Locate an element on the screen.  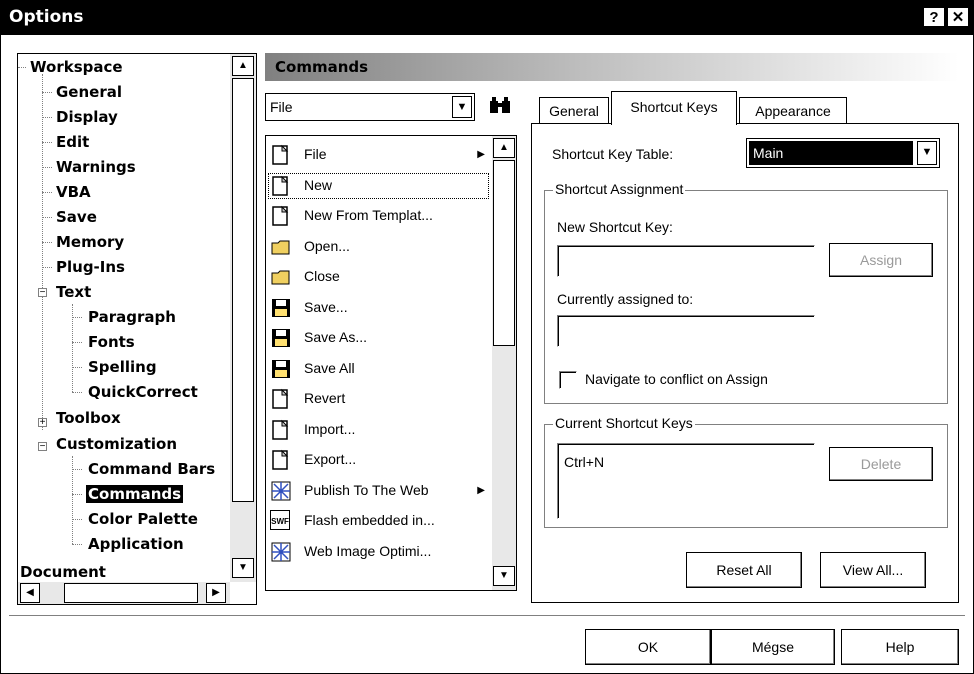
export-icon is located at coordinates (281, 460).